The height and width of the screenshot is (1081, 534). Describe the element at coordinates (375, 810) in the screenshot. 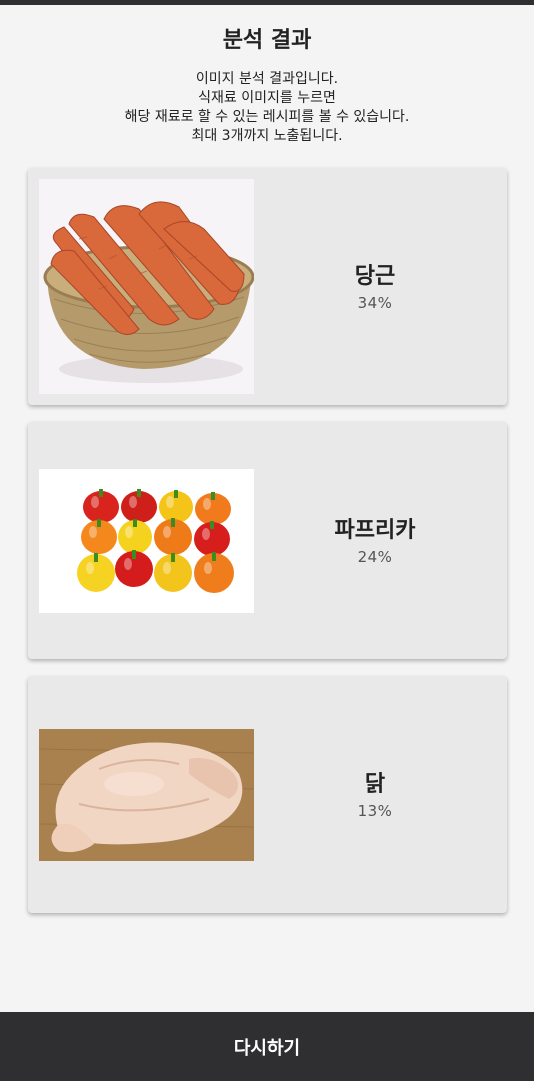

I see `match-percent: 13%` at that location.